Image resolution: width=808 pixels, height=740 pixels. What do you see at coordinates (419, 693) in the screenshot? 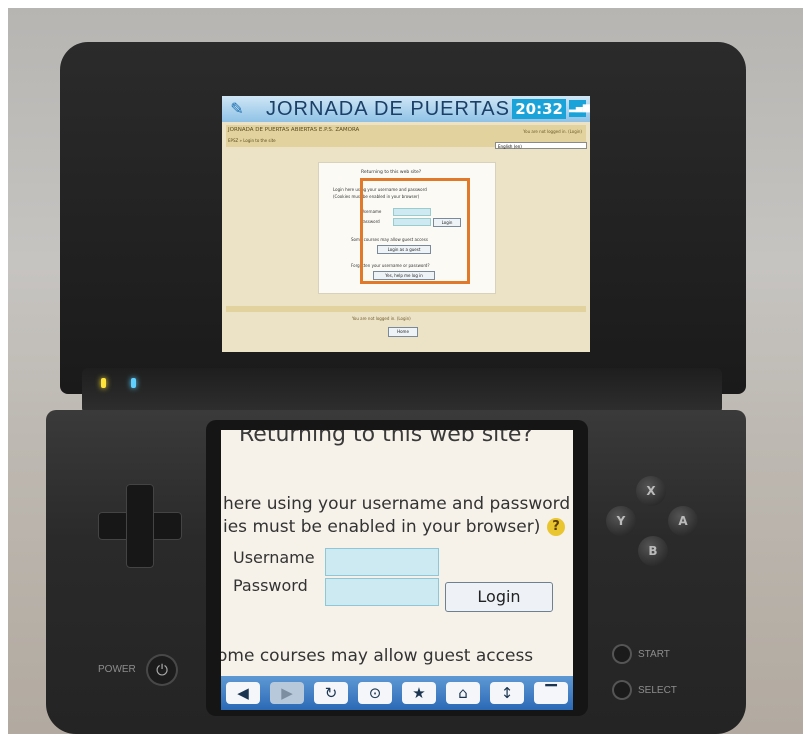
I see `star-icon: ★` at bounding box center [419, 693].